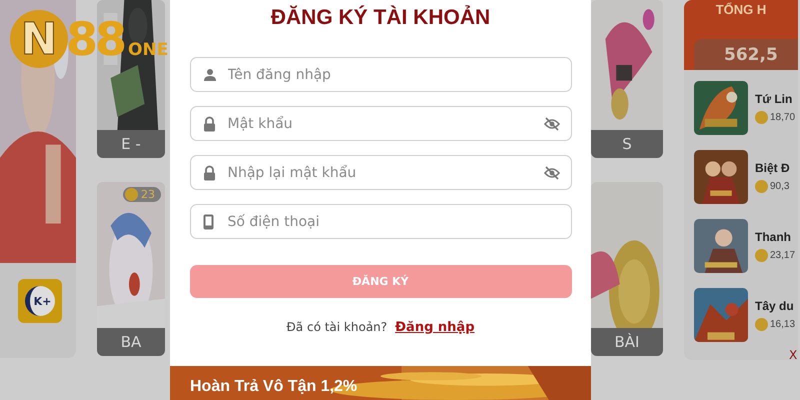  Describe the element at coordinates (775, 305) in the screenshot. I see `game-name: Tây du` at that location.